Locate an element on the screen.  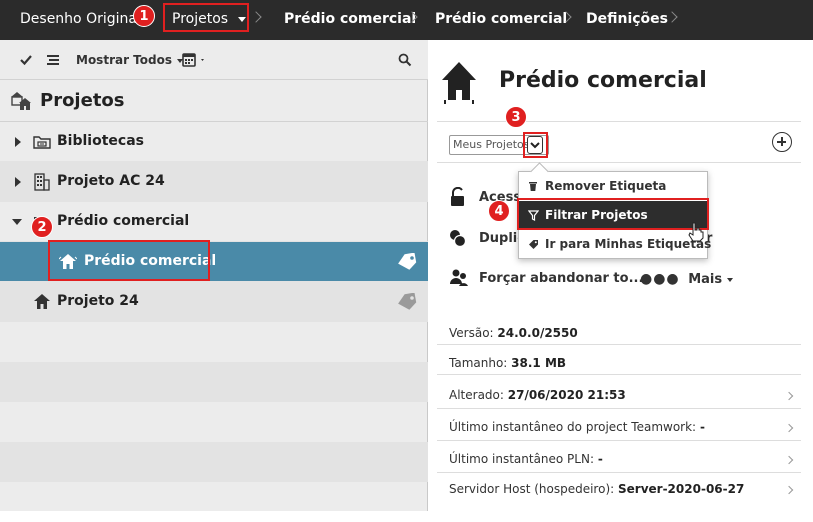
info-label: Alterado: is located at coordinates (476, 395).